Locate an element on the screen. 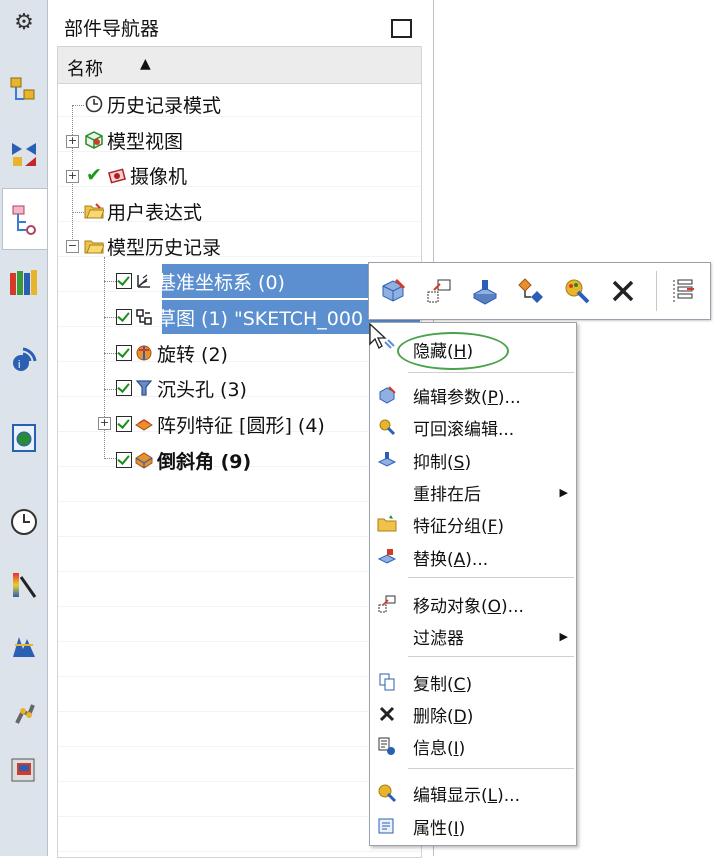  menu-item-label: 移动对象 is located at coordinates (447, 606).